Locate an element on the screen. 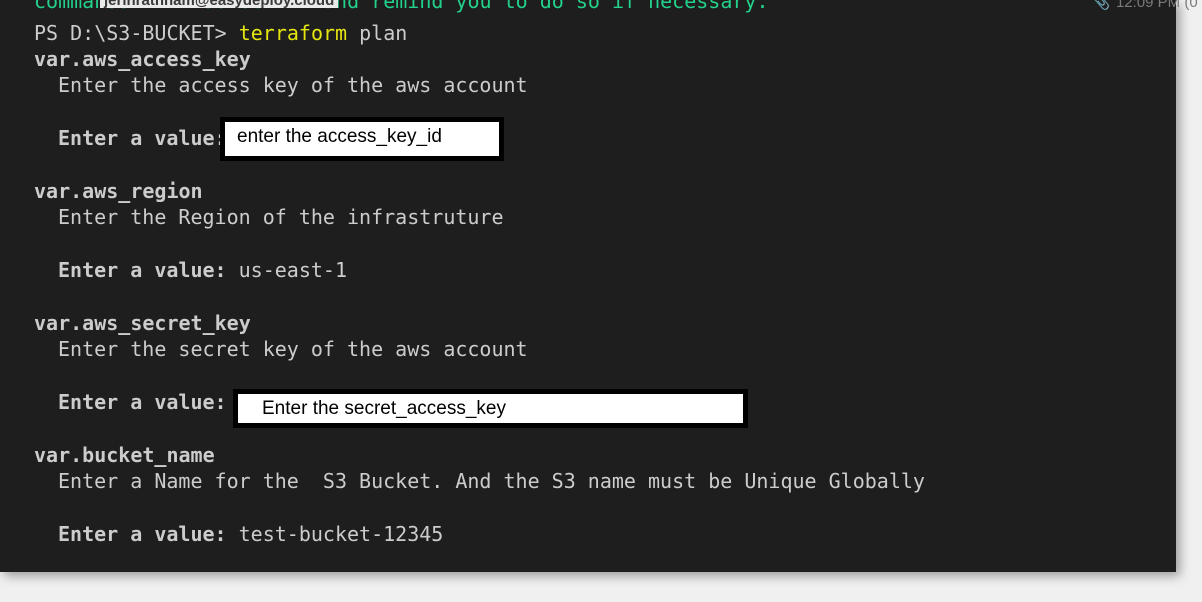  var-name-access-key: var.aws_access_key is located at coordinates (142, 59).